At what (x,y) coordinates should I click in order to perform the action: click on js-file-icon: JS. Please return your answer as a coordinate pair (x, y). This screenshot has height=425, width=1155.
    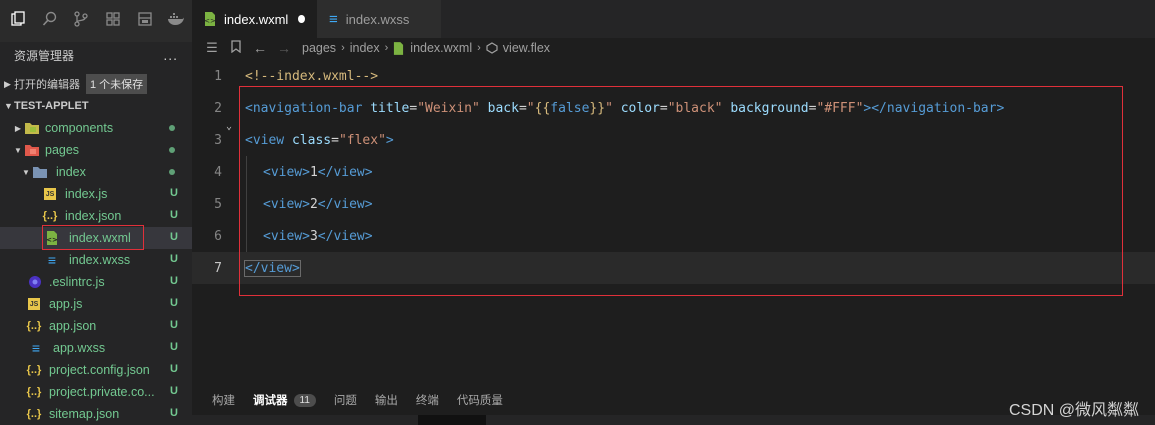
    Looking at the image, I should click on (34, 304).